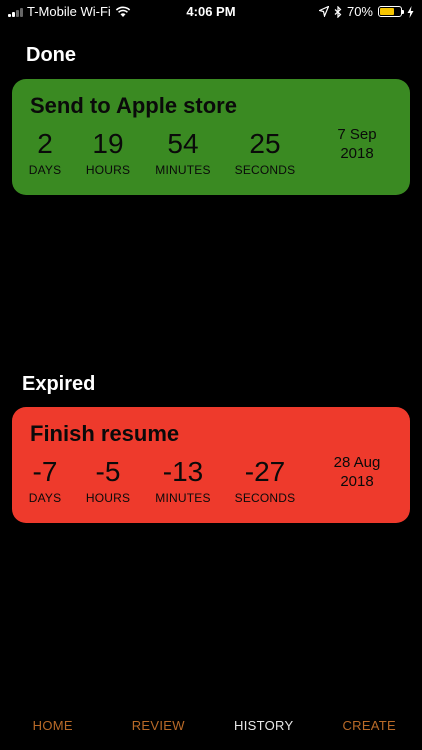 The width and height of the screenshot is (422, 750). Describe the element at coordinates (359, 11) in the screenshot. I see `battery-percent: 70%` at that location.